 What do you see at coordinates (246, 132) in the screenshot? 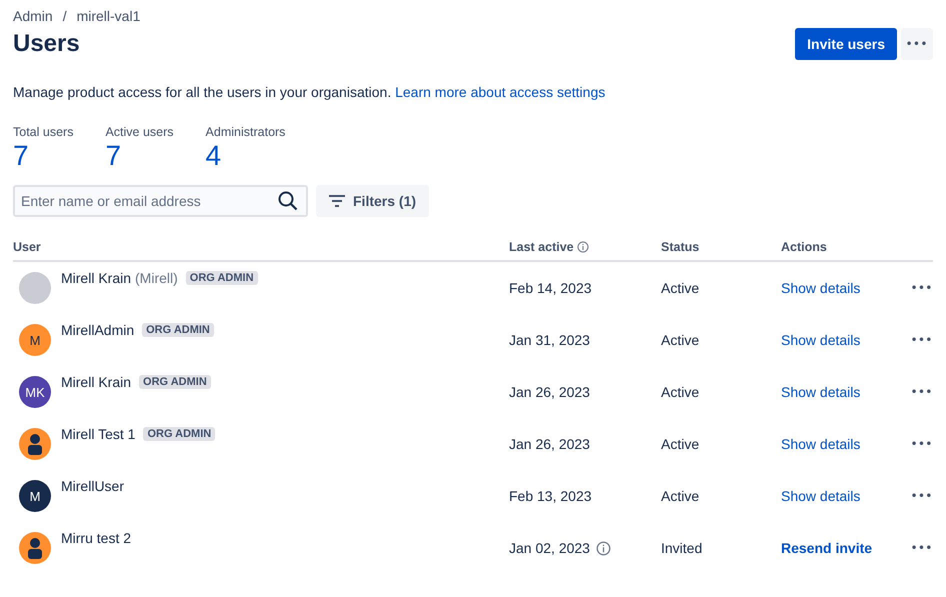
I see `stat-label: Administrators` at bounding box center [246, 132].